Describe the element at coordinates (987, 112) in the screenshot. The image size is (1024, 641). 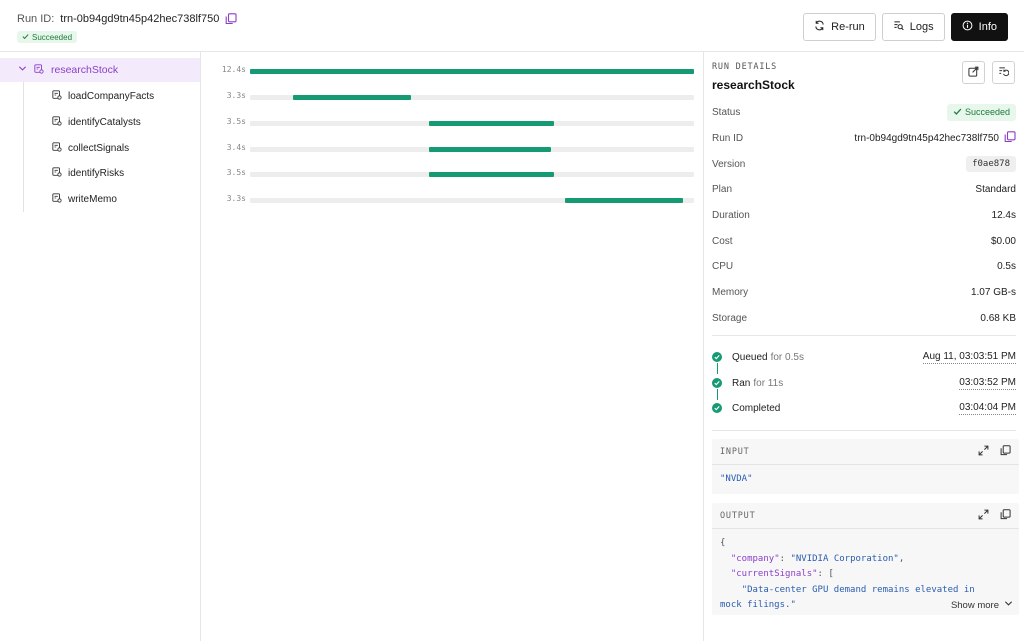
I see `status-text: Succeeded` at that location.